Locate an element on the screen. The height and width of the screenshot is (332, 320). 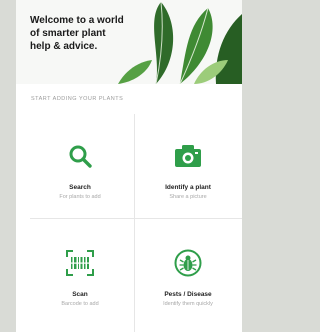
scan-option-label: Scan is located at coordinates (80, 294).